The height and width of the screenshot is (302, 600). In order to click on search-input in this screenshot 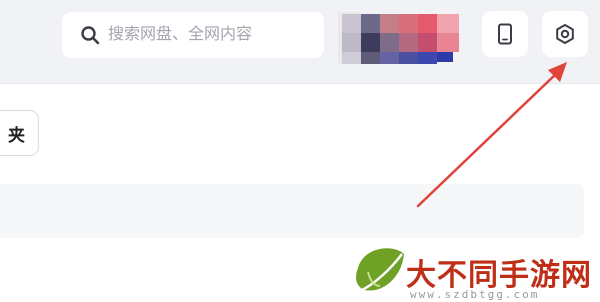, I will do `click(208, 35)`.